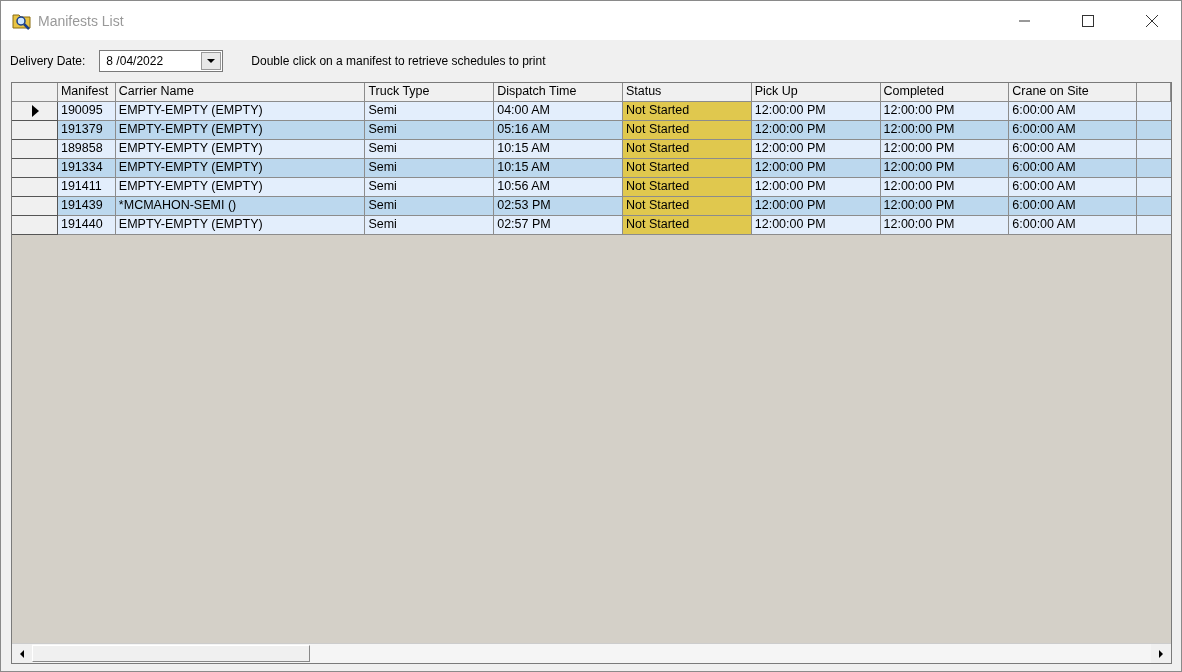 The image size is (1182, 672). I want to click on date-dropdown: 8 /04/2022, so click(161, 61).